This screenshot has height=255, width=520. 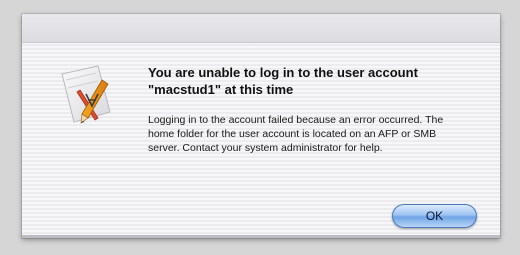 What do you see at coordinates (261, 28) in the screenshot?
I see `dialog-top-bar` at bounding box center [261, 28].